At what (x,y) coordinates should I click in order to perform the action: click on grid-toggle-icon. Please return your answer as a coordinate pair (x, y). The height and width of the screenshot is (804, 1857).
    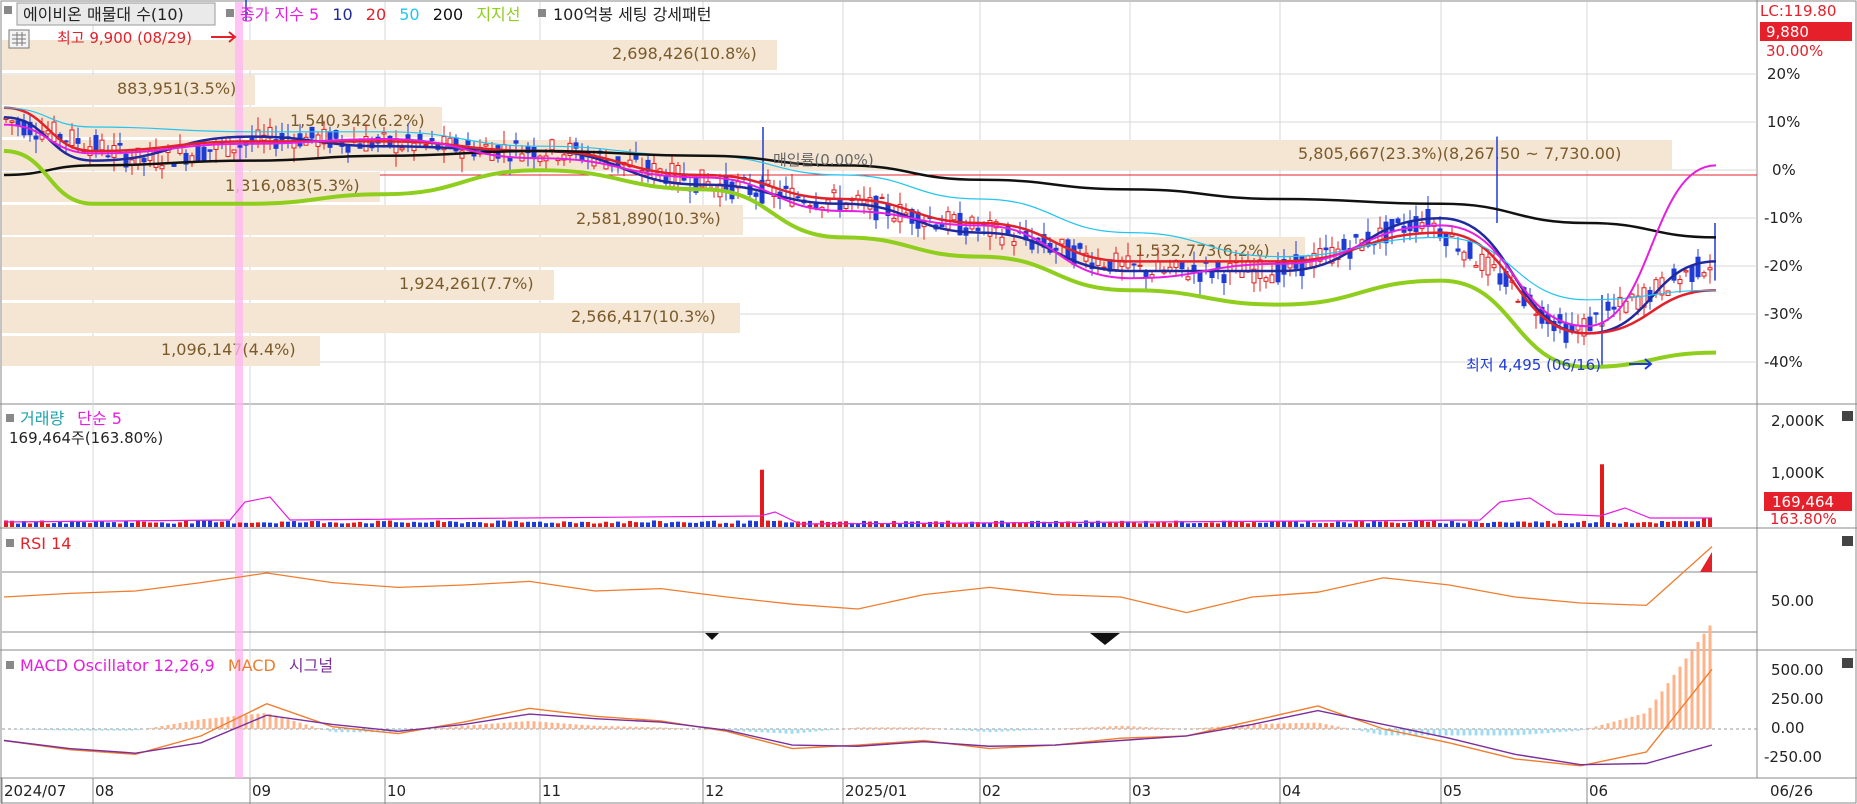
    Looking at the image, I should click on (19, 39).